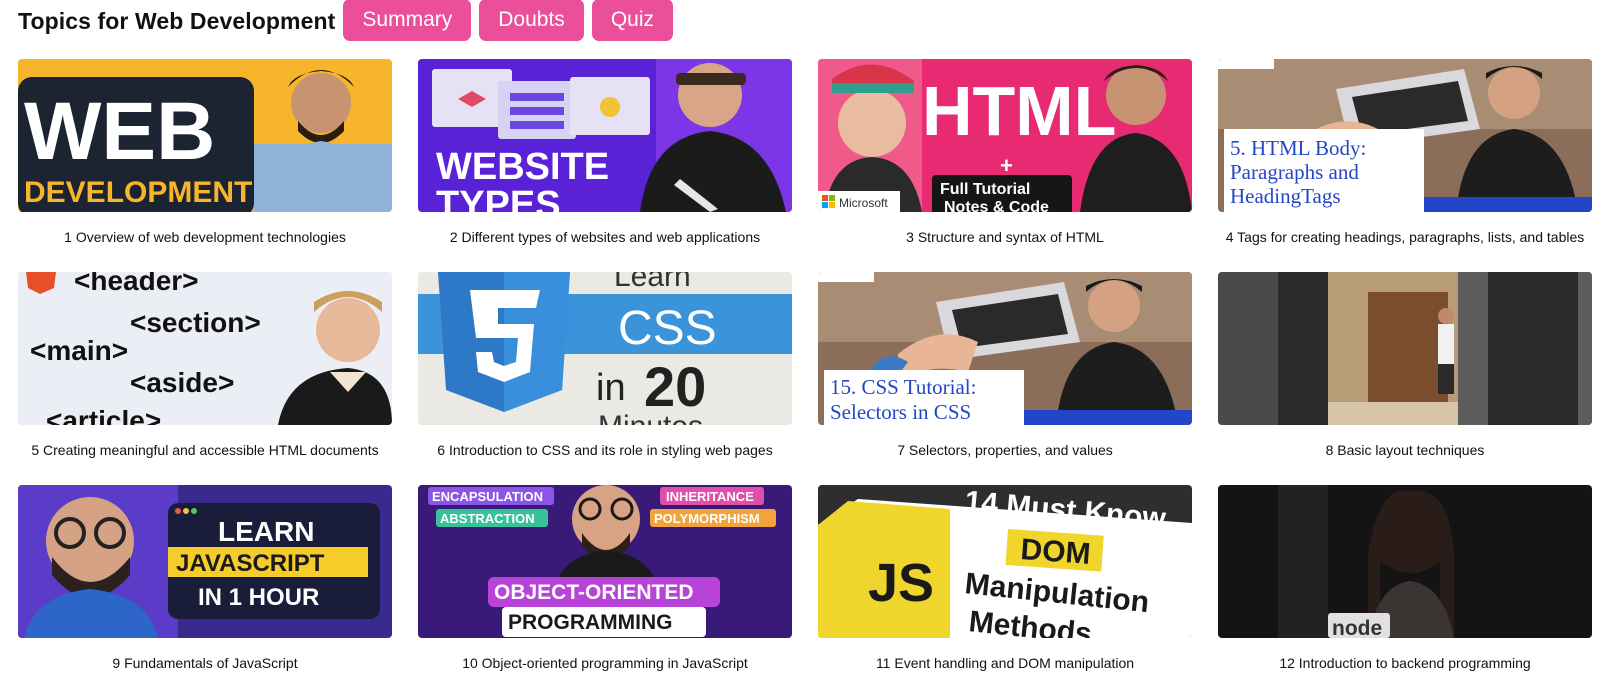 The image size is (1600, 698). Describe the element at coordinates (710, 496) in the screenshot. I see `thumb-tag3: INHERITANCE` at that location.